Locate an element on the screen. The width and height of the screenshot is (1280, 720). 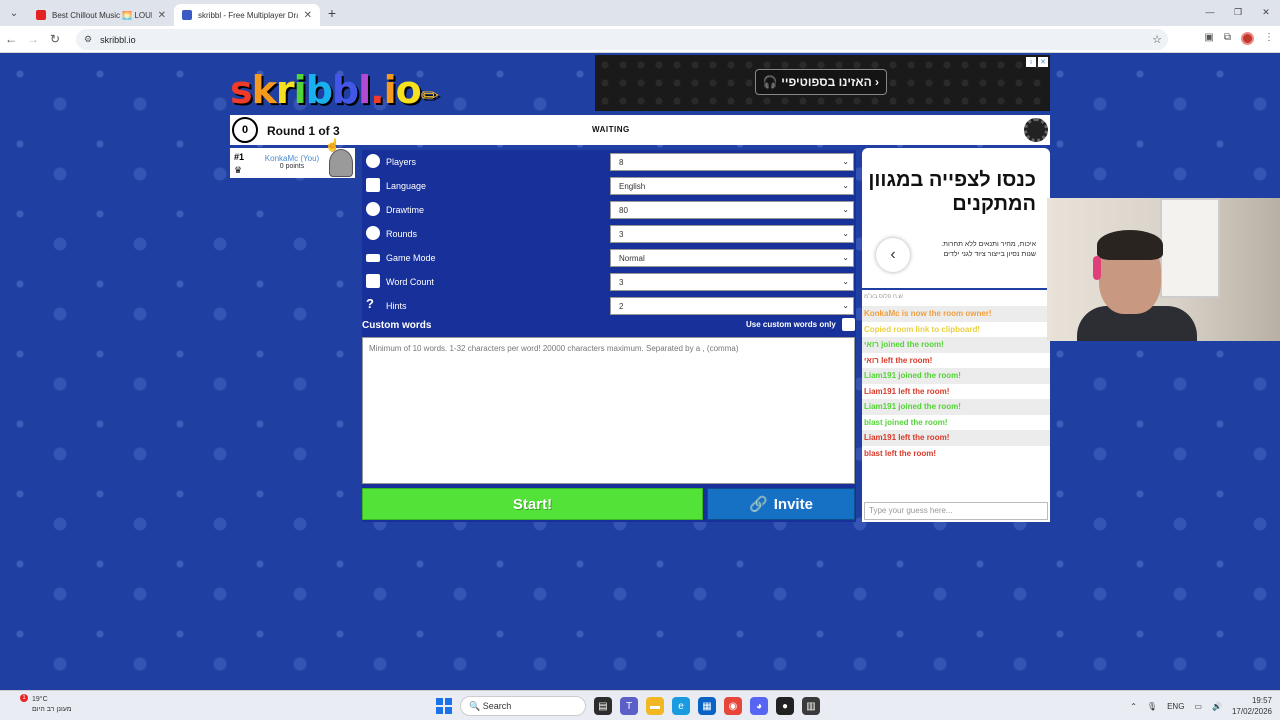
clock: 19:57 17/02/2026 is located at coordinates (1252, 706).